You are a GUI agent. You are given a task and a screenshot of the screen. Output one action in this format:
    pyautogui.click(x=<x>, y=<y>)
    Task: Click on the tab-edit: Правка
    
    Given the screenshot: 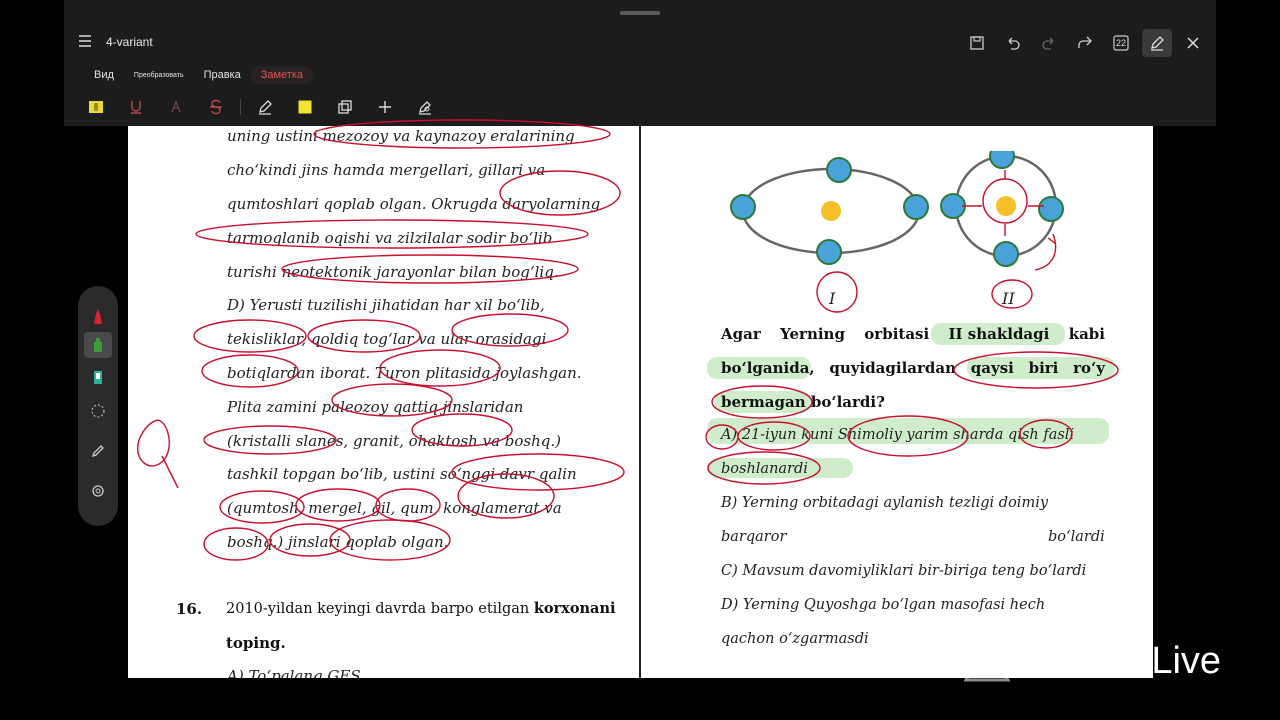 What is the action you would take?
    pyautogui.click(x=222, y=75)
    